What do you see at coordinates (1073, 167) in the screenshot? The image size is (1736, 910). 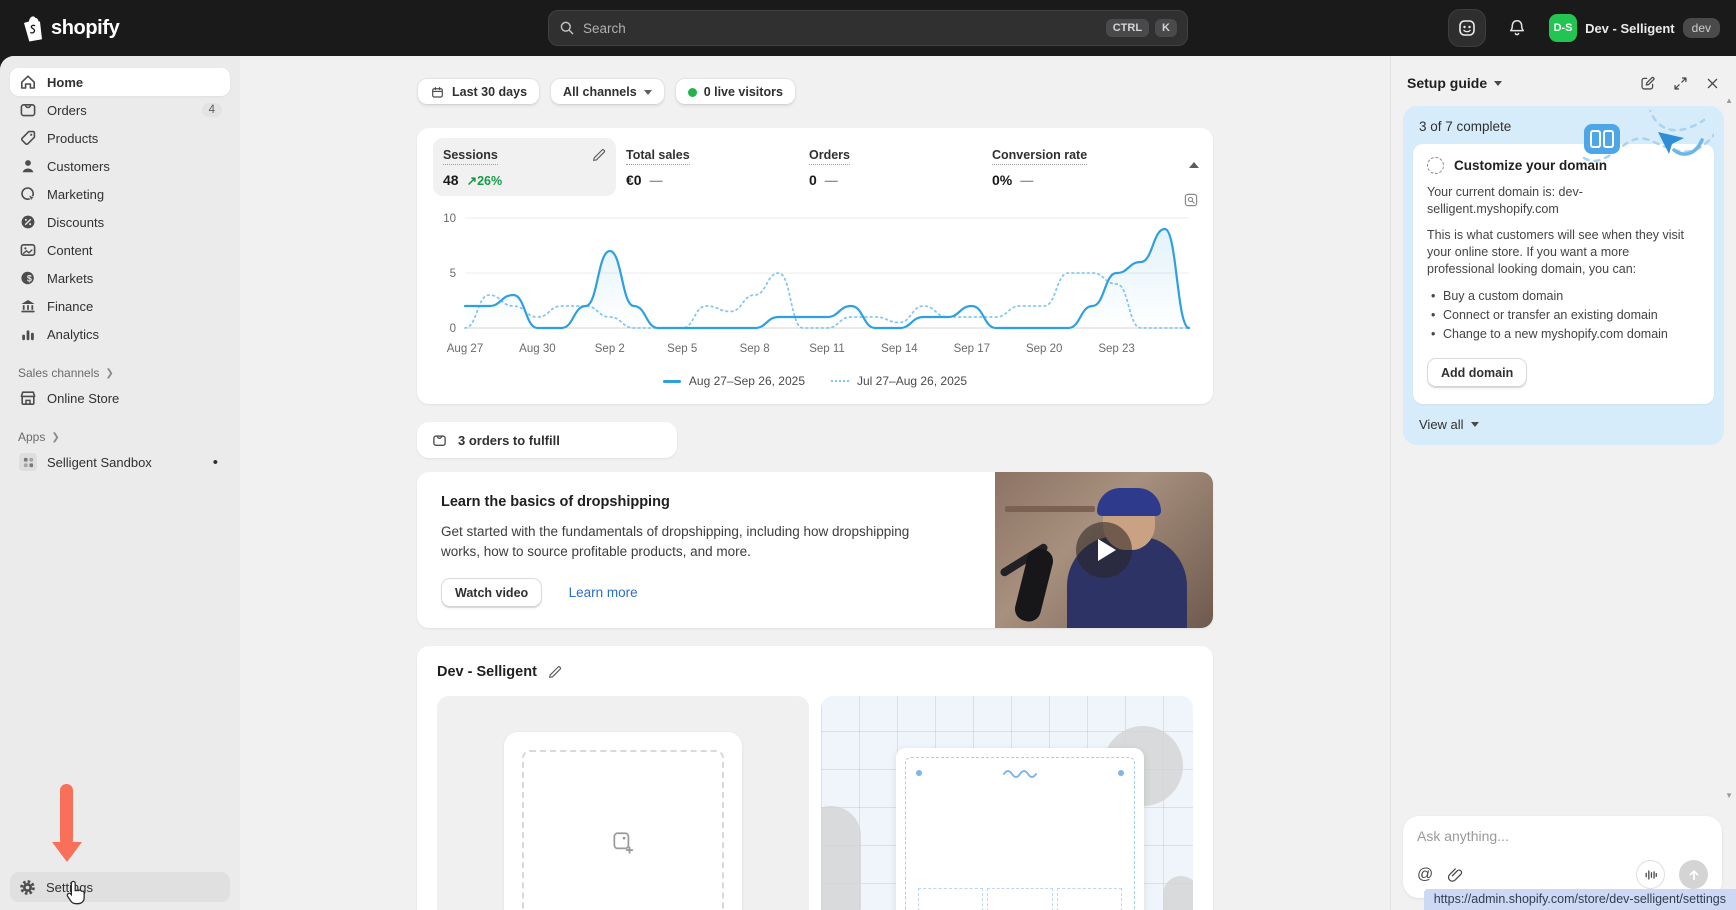 I see `metric-conversion-rate: Conversion rate 0% —` at bounding box center [1073, 167].